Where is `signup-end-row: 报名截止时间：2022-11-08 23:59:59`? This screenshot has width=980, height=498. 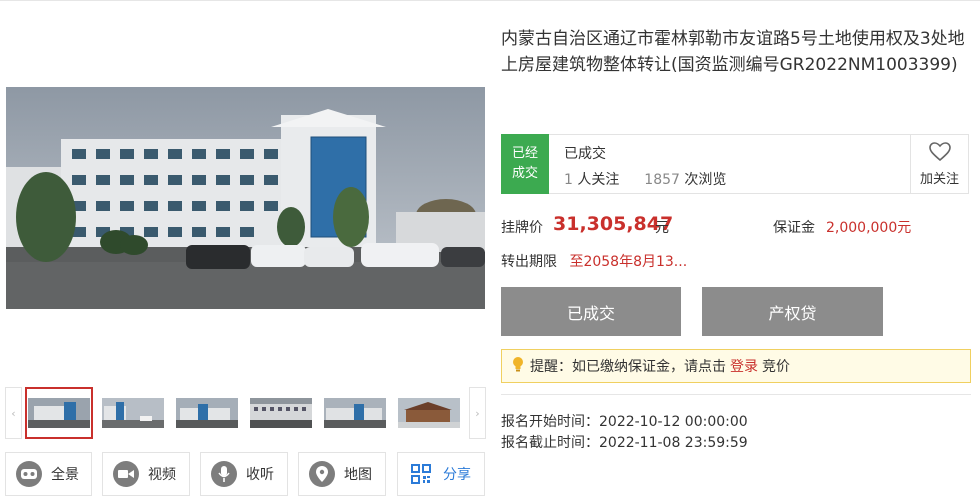
signup-end-row: 报名截止时间：2022-11-08 23:59:59 is located at coordinates (624, 442).